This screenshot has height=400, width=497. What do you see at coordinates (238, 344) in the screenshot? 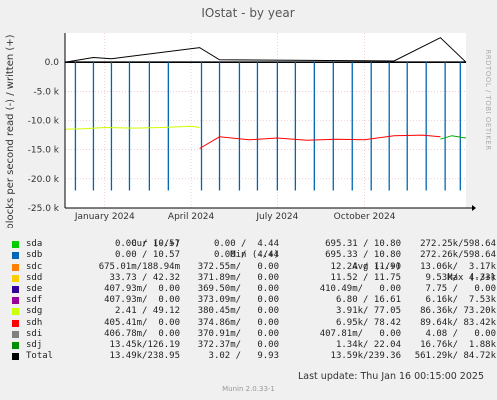
I see `legend-min: 372.37m/ 0.00` at bounding box center [238, 344].